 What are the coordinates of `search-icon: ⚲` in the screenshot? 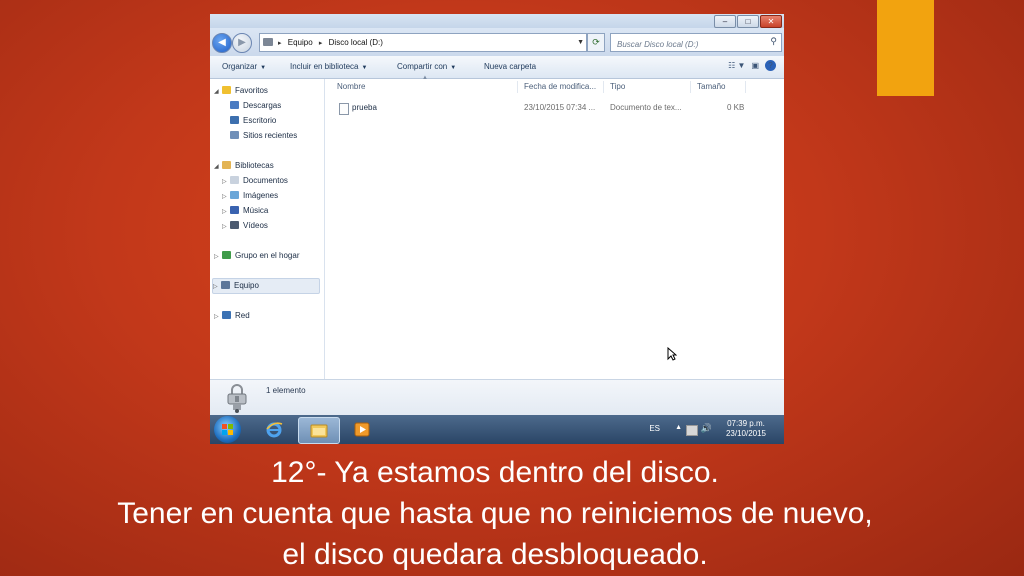 It's located at (773, 41).